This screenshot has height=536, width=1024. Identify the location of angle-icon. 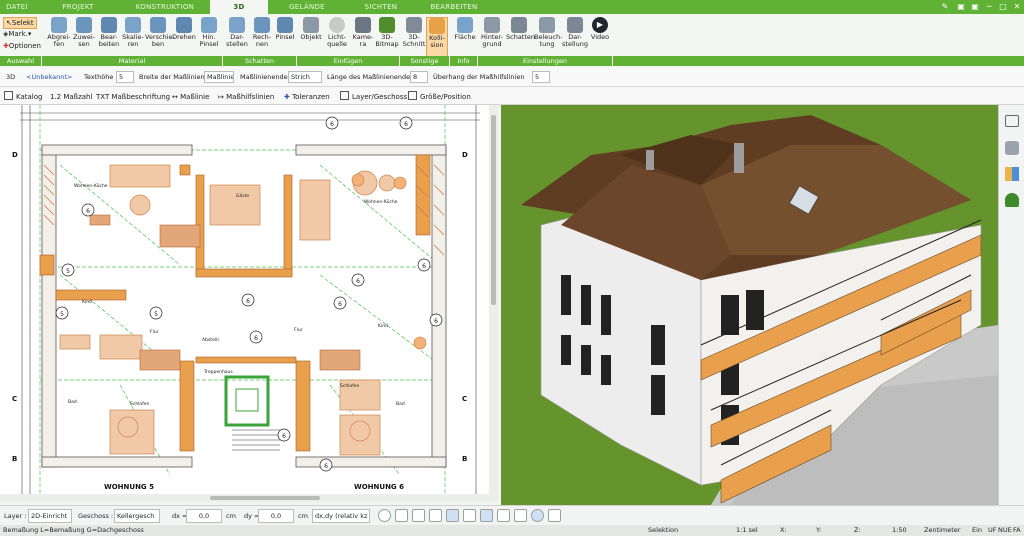
(435, 515).